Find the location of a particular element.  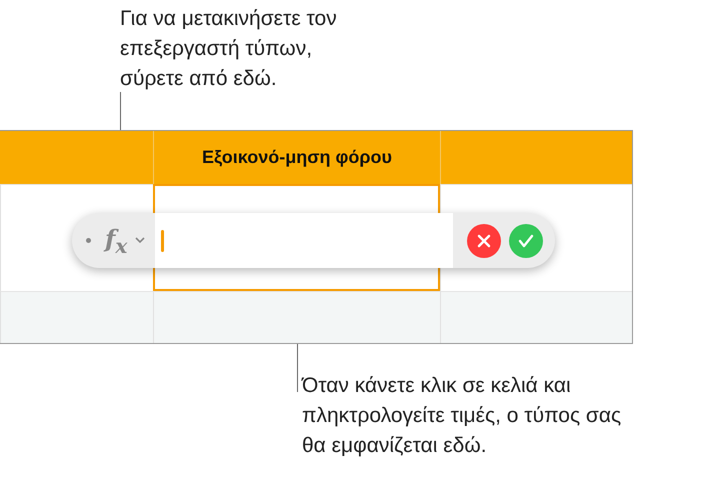

formula-input-field is located at coordinates (304, 240).